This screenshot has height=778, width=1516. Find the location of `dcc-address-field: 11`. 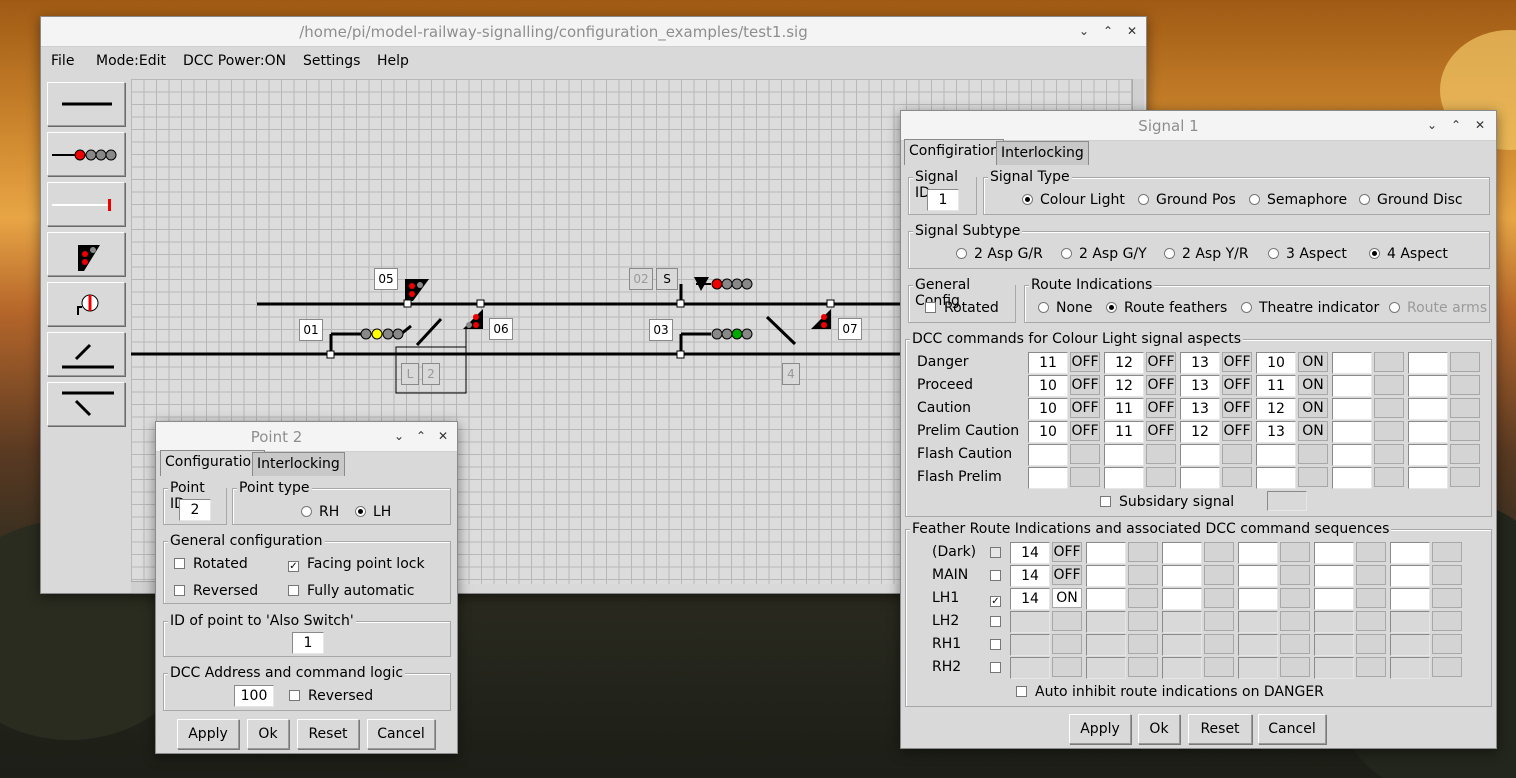

dcc-address-field: 11 is located at coordinates (1124, 432).